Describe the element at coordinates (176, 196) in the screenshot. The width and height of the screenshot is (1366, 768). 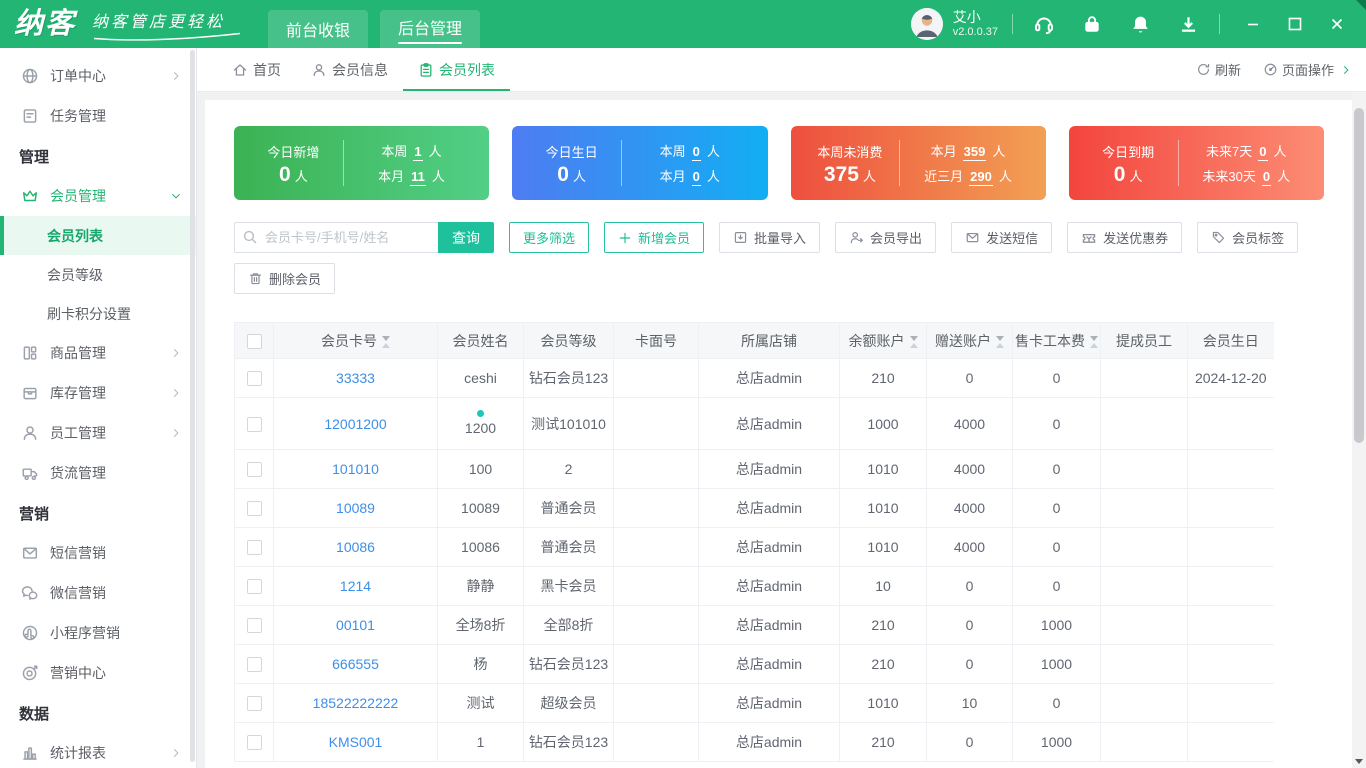
I see `chevron-down-icon` at that location.